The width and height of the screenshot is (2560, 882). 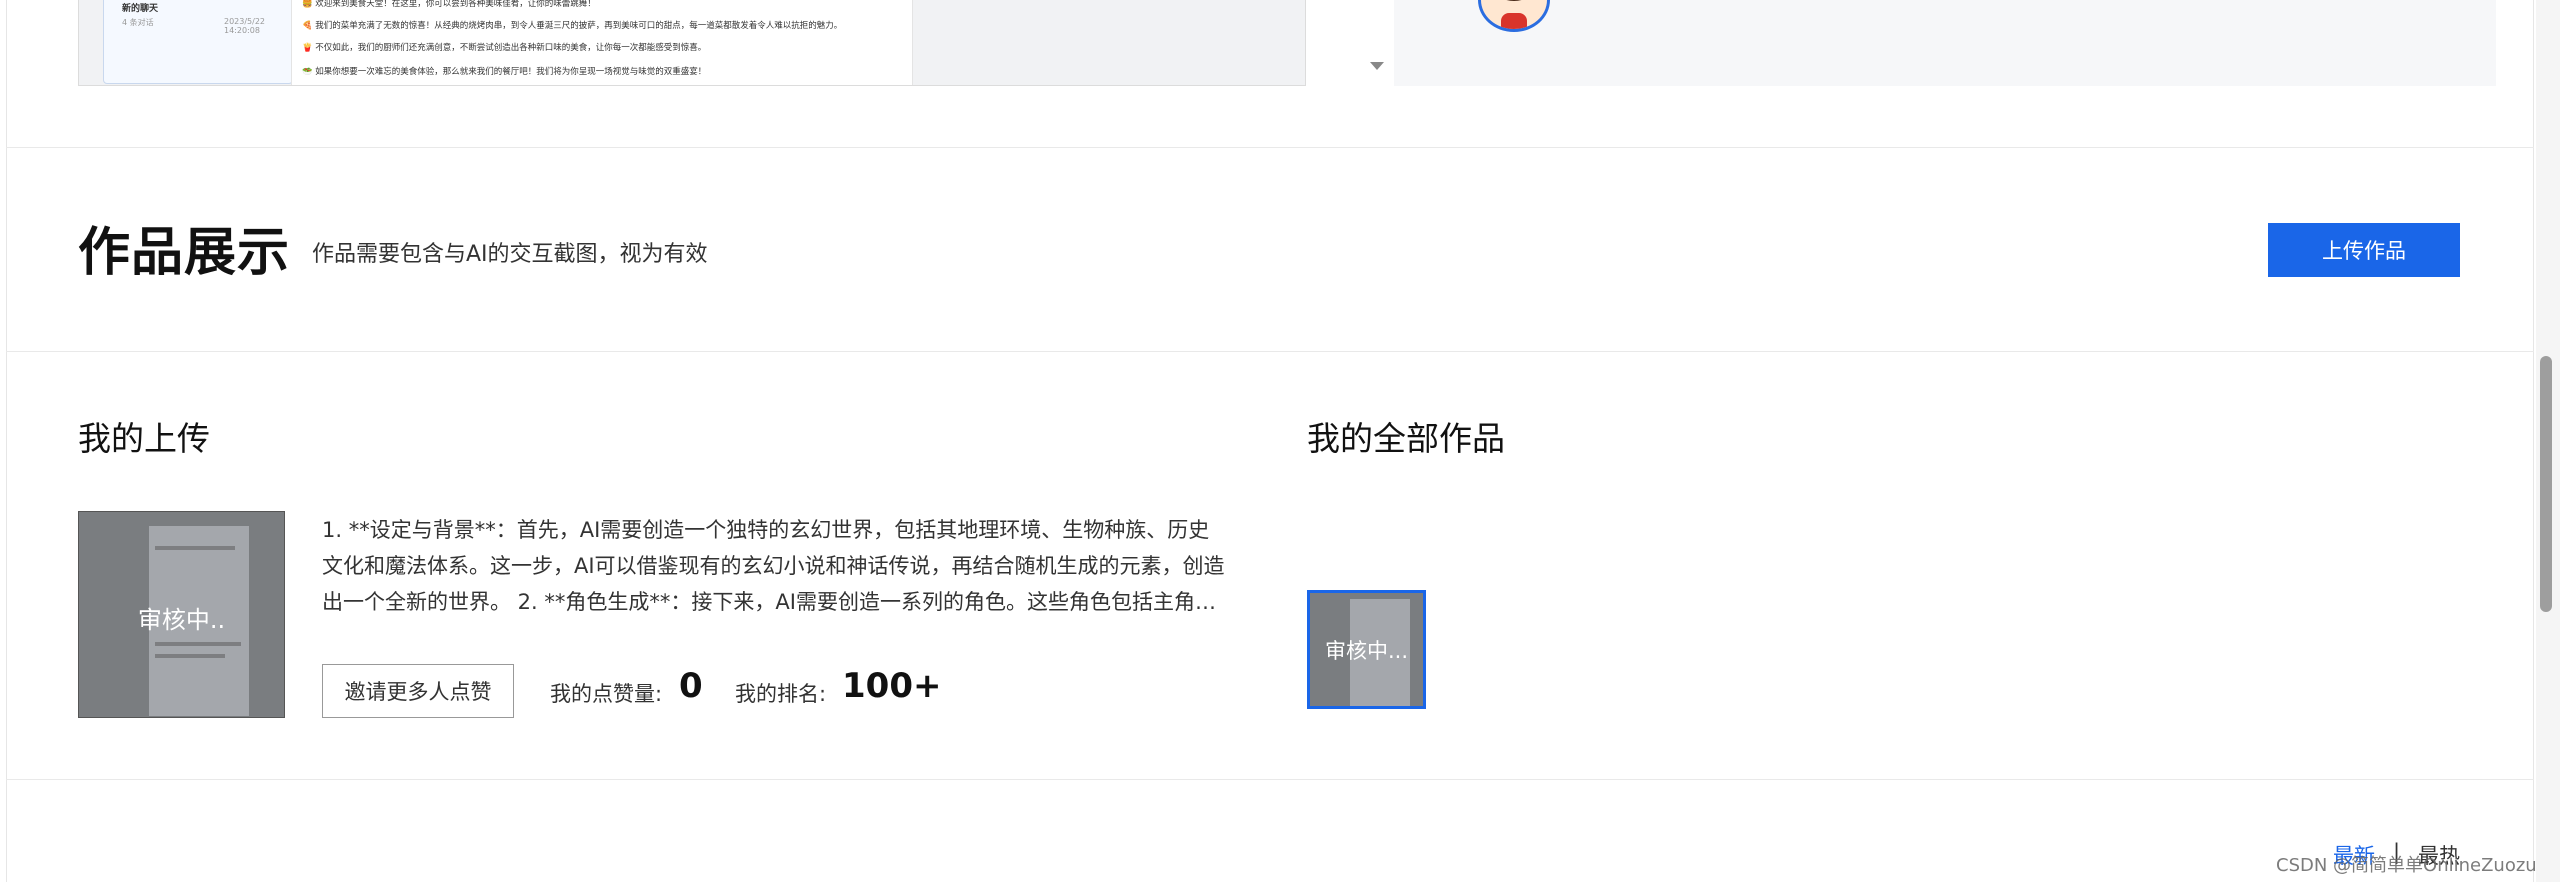 I want to click on rank-label: 我的排名:, so click(x=781, y=694).